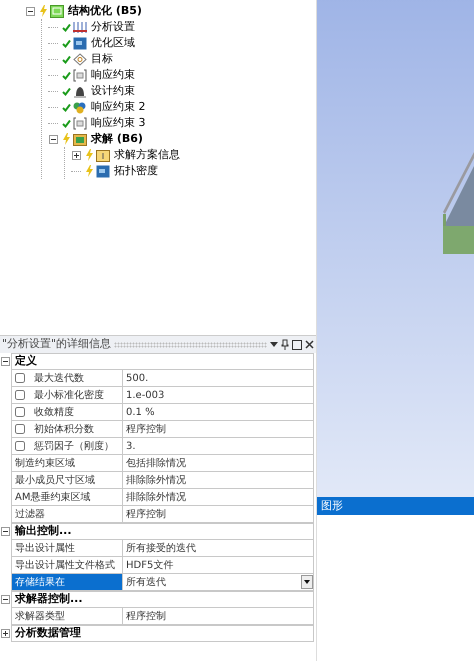  Describe the element at coordinates (131, 447) in the screenshot. I see `property-value: 3.` at that location.